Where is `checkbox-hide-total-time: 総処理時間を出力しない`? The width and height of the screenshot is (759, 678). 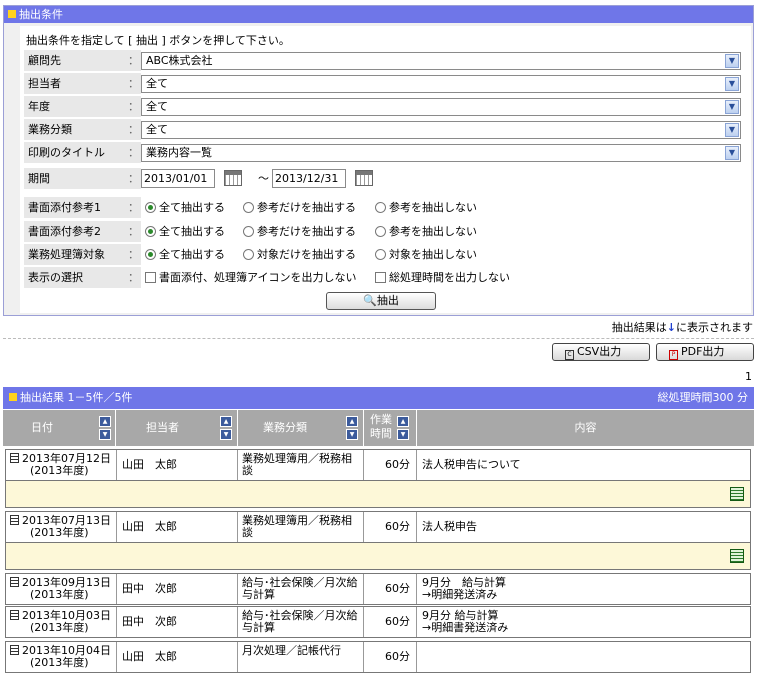
checkbox-hide-total-time: 総処理時間を出力しない is located at coordinates (442, 277).